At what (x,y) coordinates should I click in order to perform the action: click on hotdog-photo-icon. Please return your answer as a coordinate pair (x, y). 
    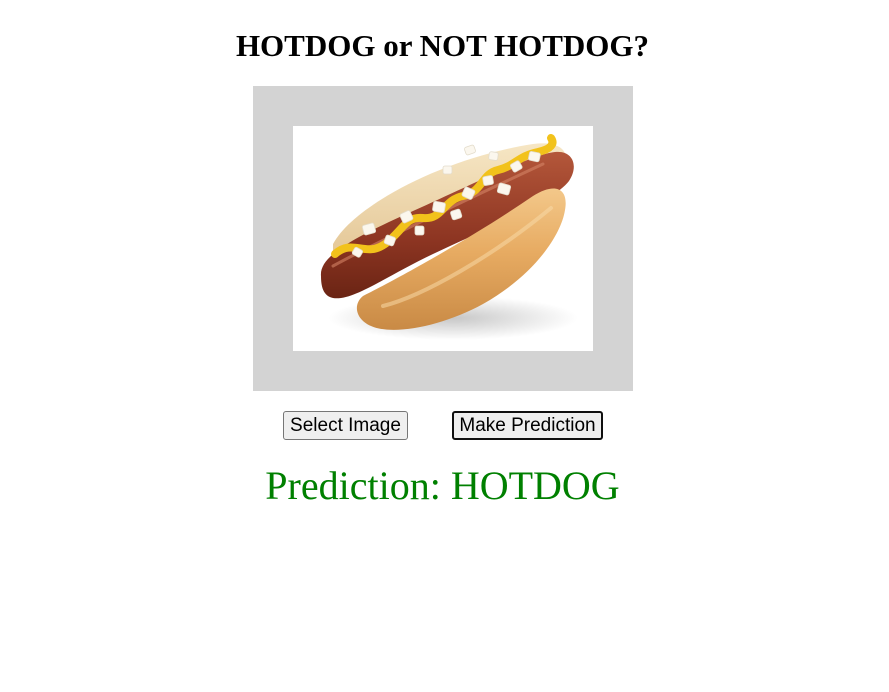
    Looking at the image, I should click on (449, 237).